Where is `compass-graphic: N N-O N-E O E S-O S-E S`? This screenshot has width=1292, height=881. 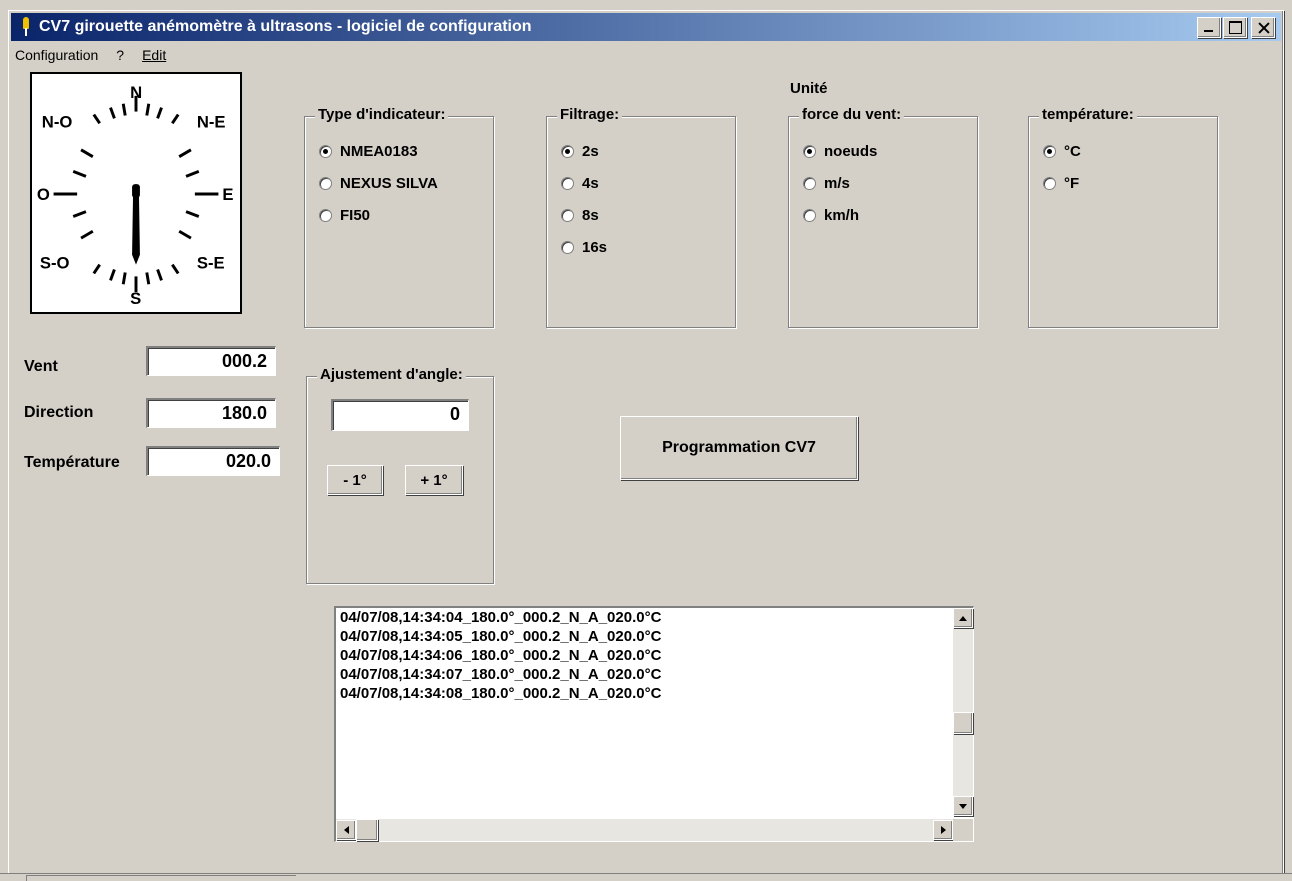
compass-graphic: N N-O N-E O E S-O S-E S is located at coordinates (135, 195).